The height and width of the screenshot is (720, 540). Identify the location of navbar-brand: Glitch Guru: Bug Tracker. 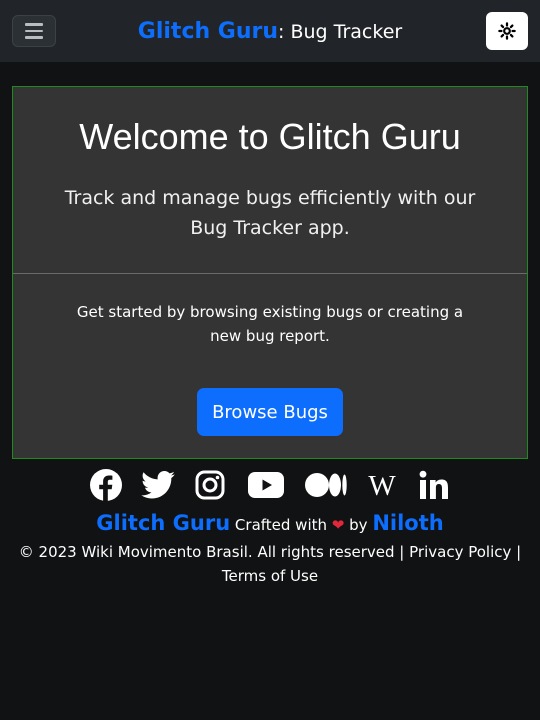
(270, 32).